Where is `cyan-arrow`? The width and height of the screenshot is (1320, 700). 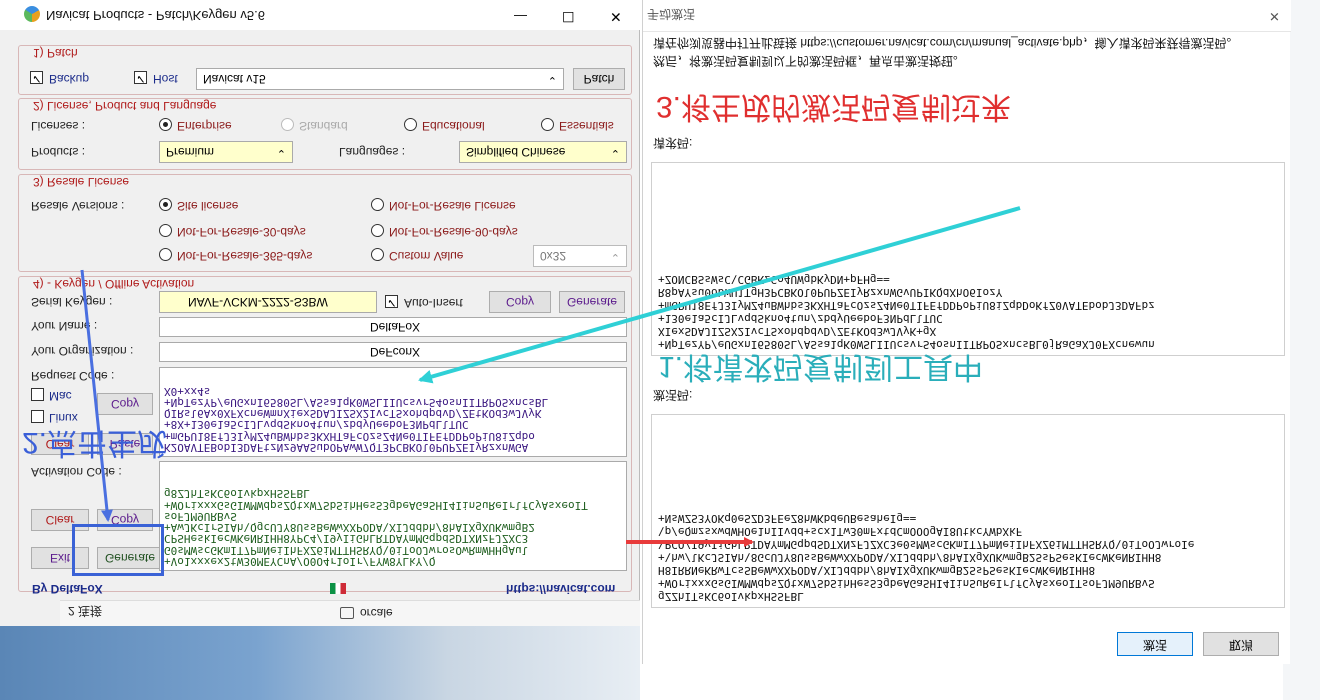
cyan-arrow is located at coordinates (719, 295).